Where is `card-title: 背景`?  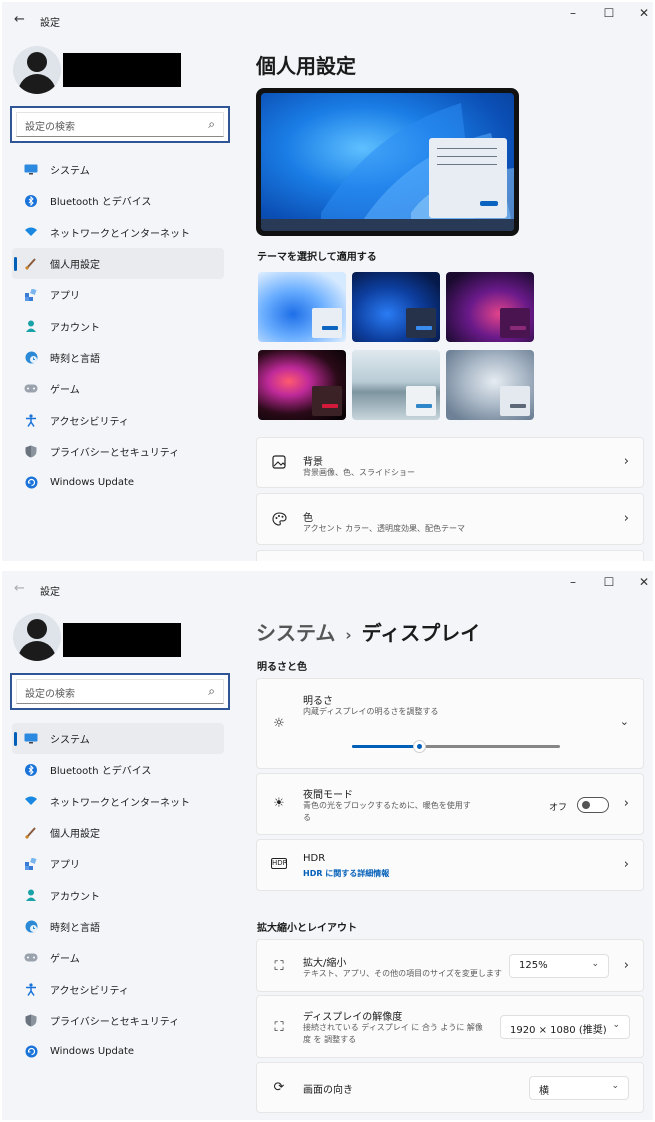 card-title: 背景 is located at coordinates (313, 462).